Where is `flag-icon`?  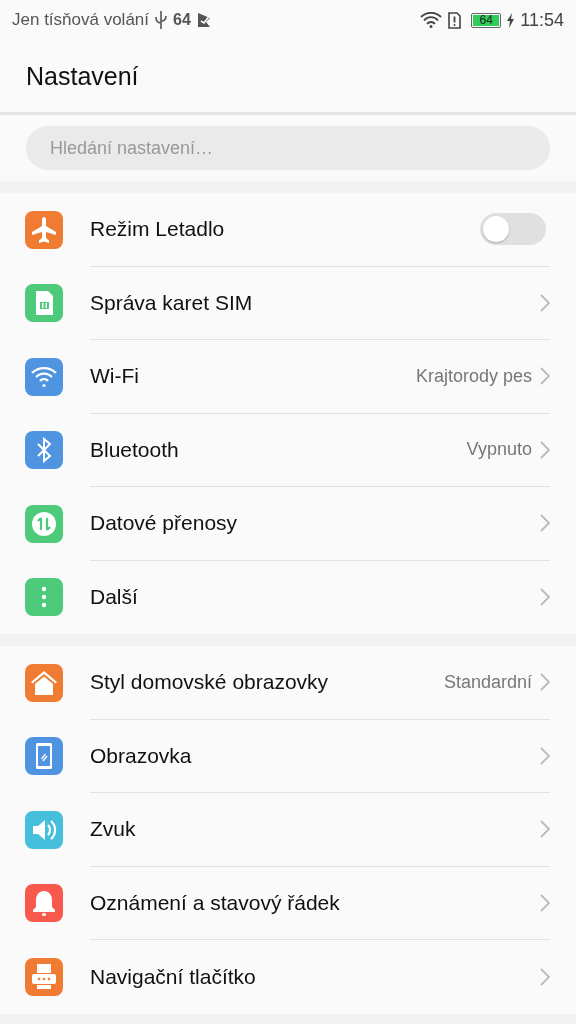 flag-icon is located at coordinates (203, 20).